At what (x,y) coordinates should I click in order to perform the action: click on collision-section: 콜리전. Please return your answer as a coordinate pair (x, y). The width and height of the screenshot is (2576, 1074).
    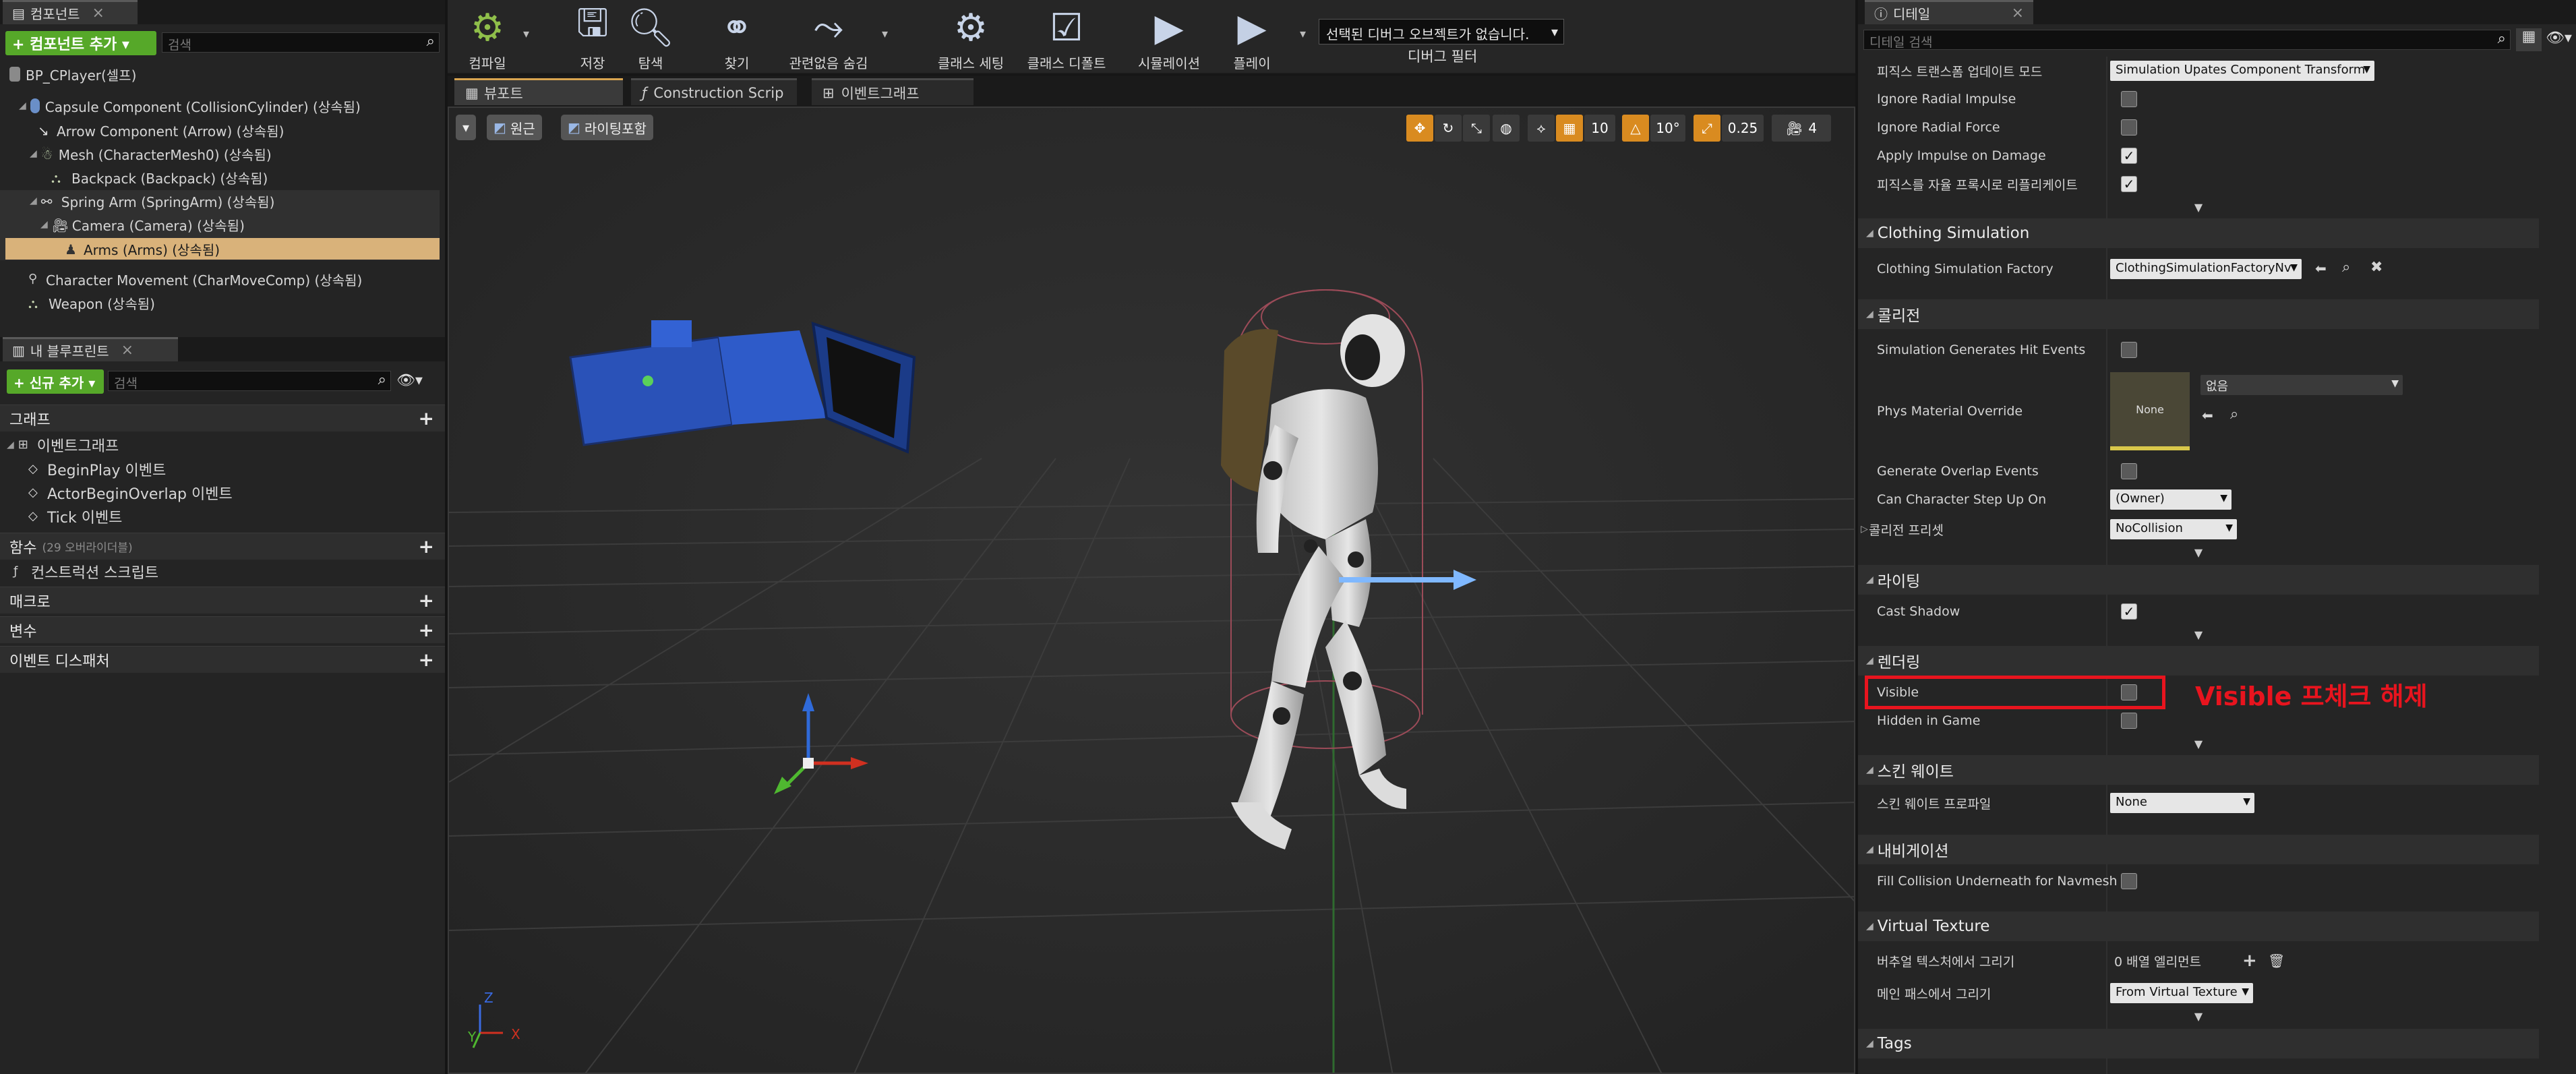
    Looking at the image, I should click on (2198, 314).